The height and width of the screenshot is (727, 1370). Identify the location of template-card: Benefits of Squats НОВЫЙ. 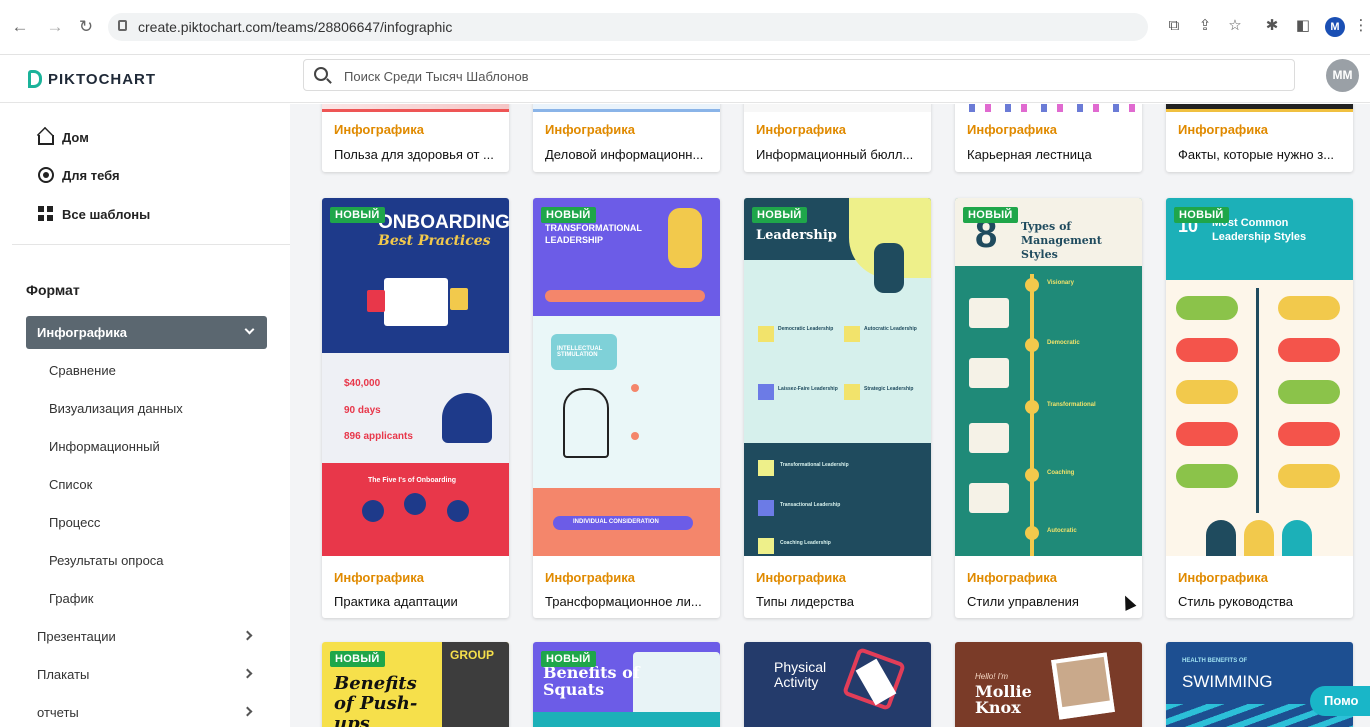
(626, 684).